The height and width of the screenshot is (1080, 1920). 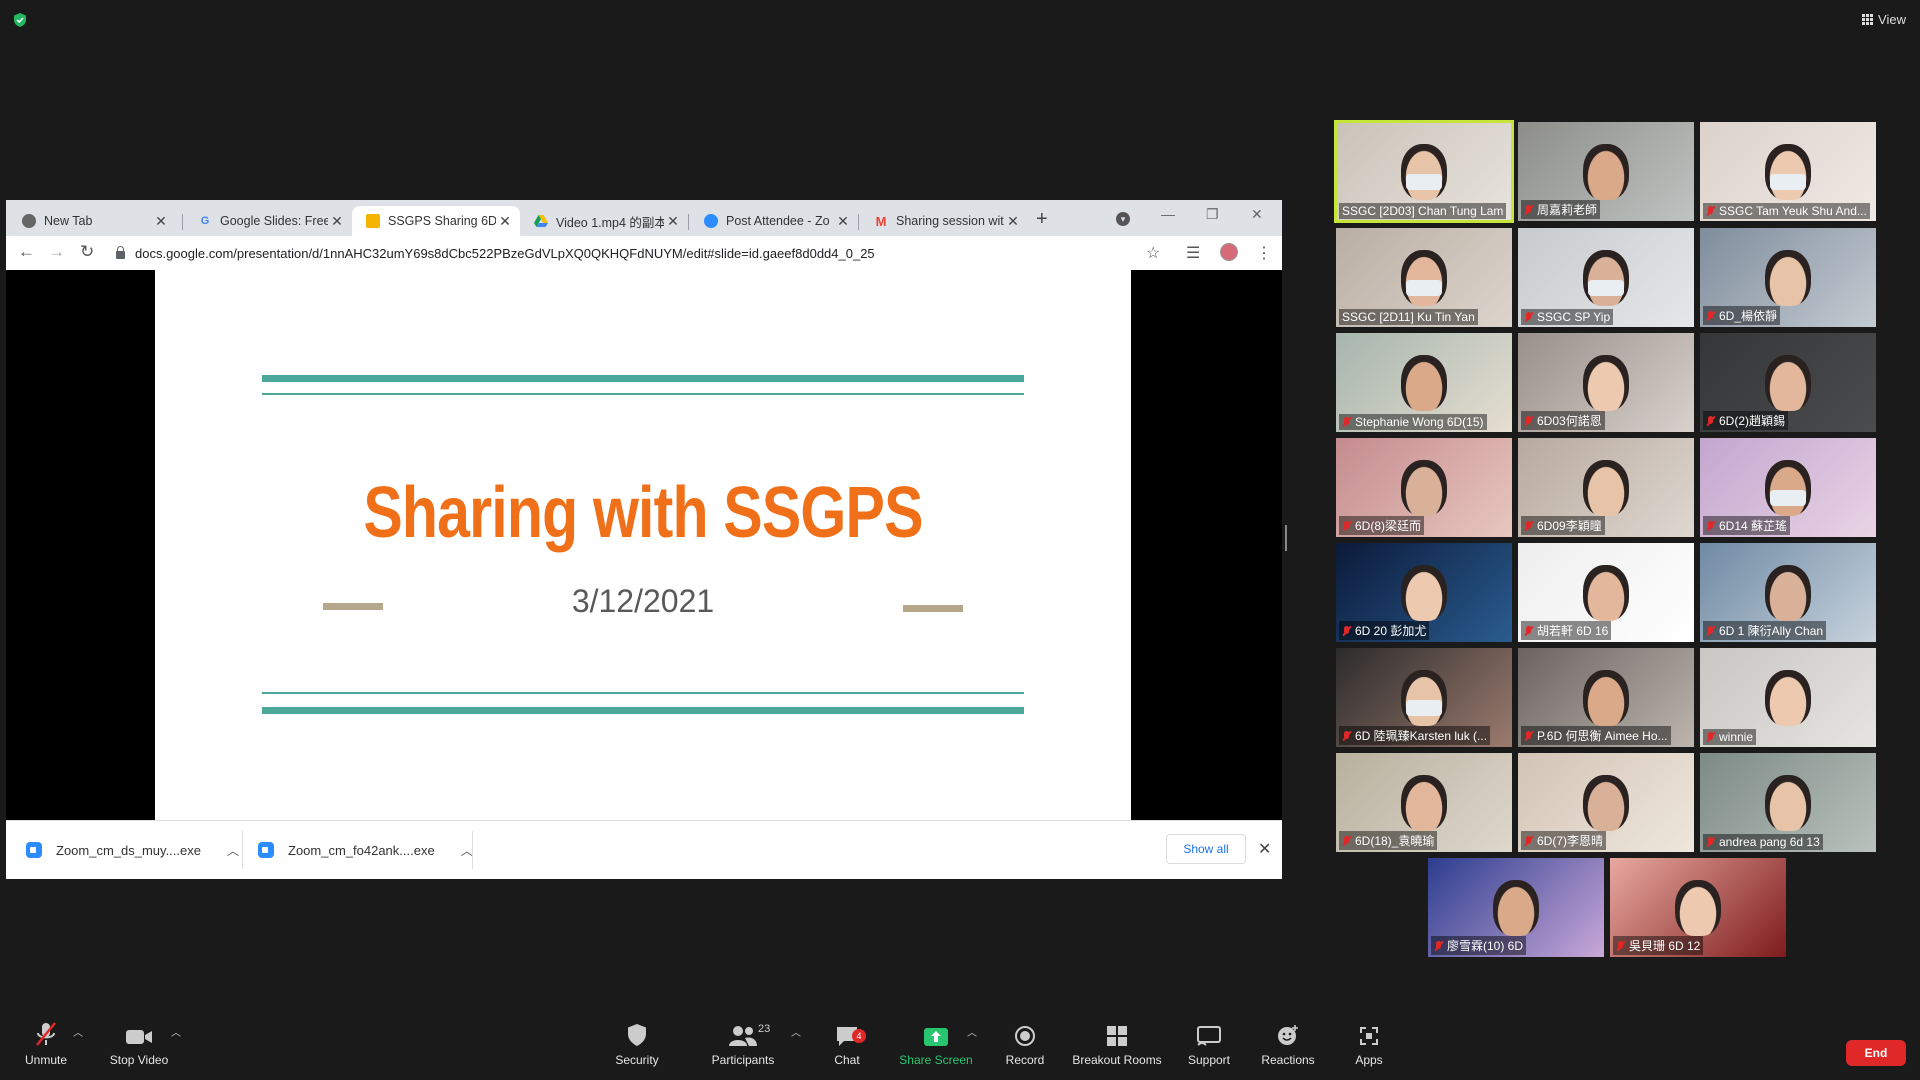 What do you see at coordinates (1424, 171) in the screenshot?
I see `participant-tile: SSGC [2D03] Chan Tung Lam` at bounding box center [1424, 171].